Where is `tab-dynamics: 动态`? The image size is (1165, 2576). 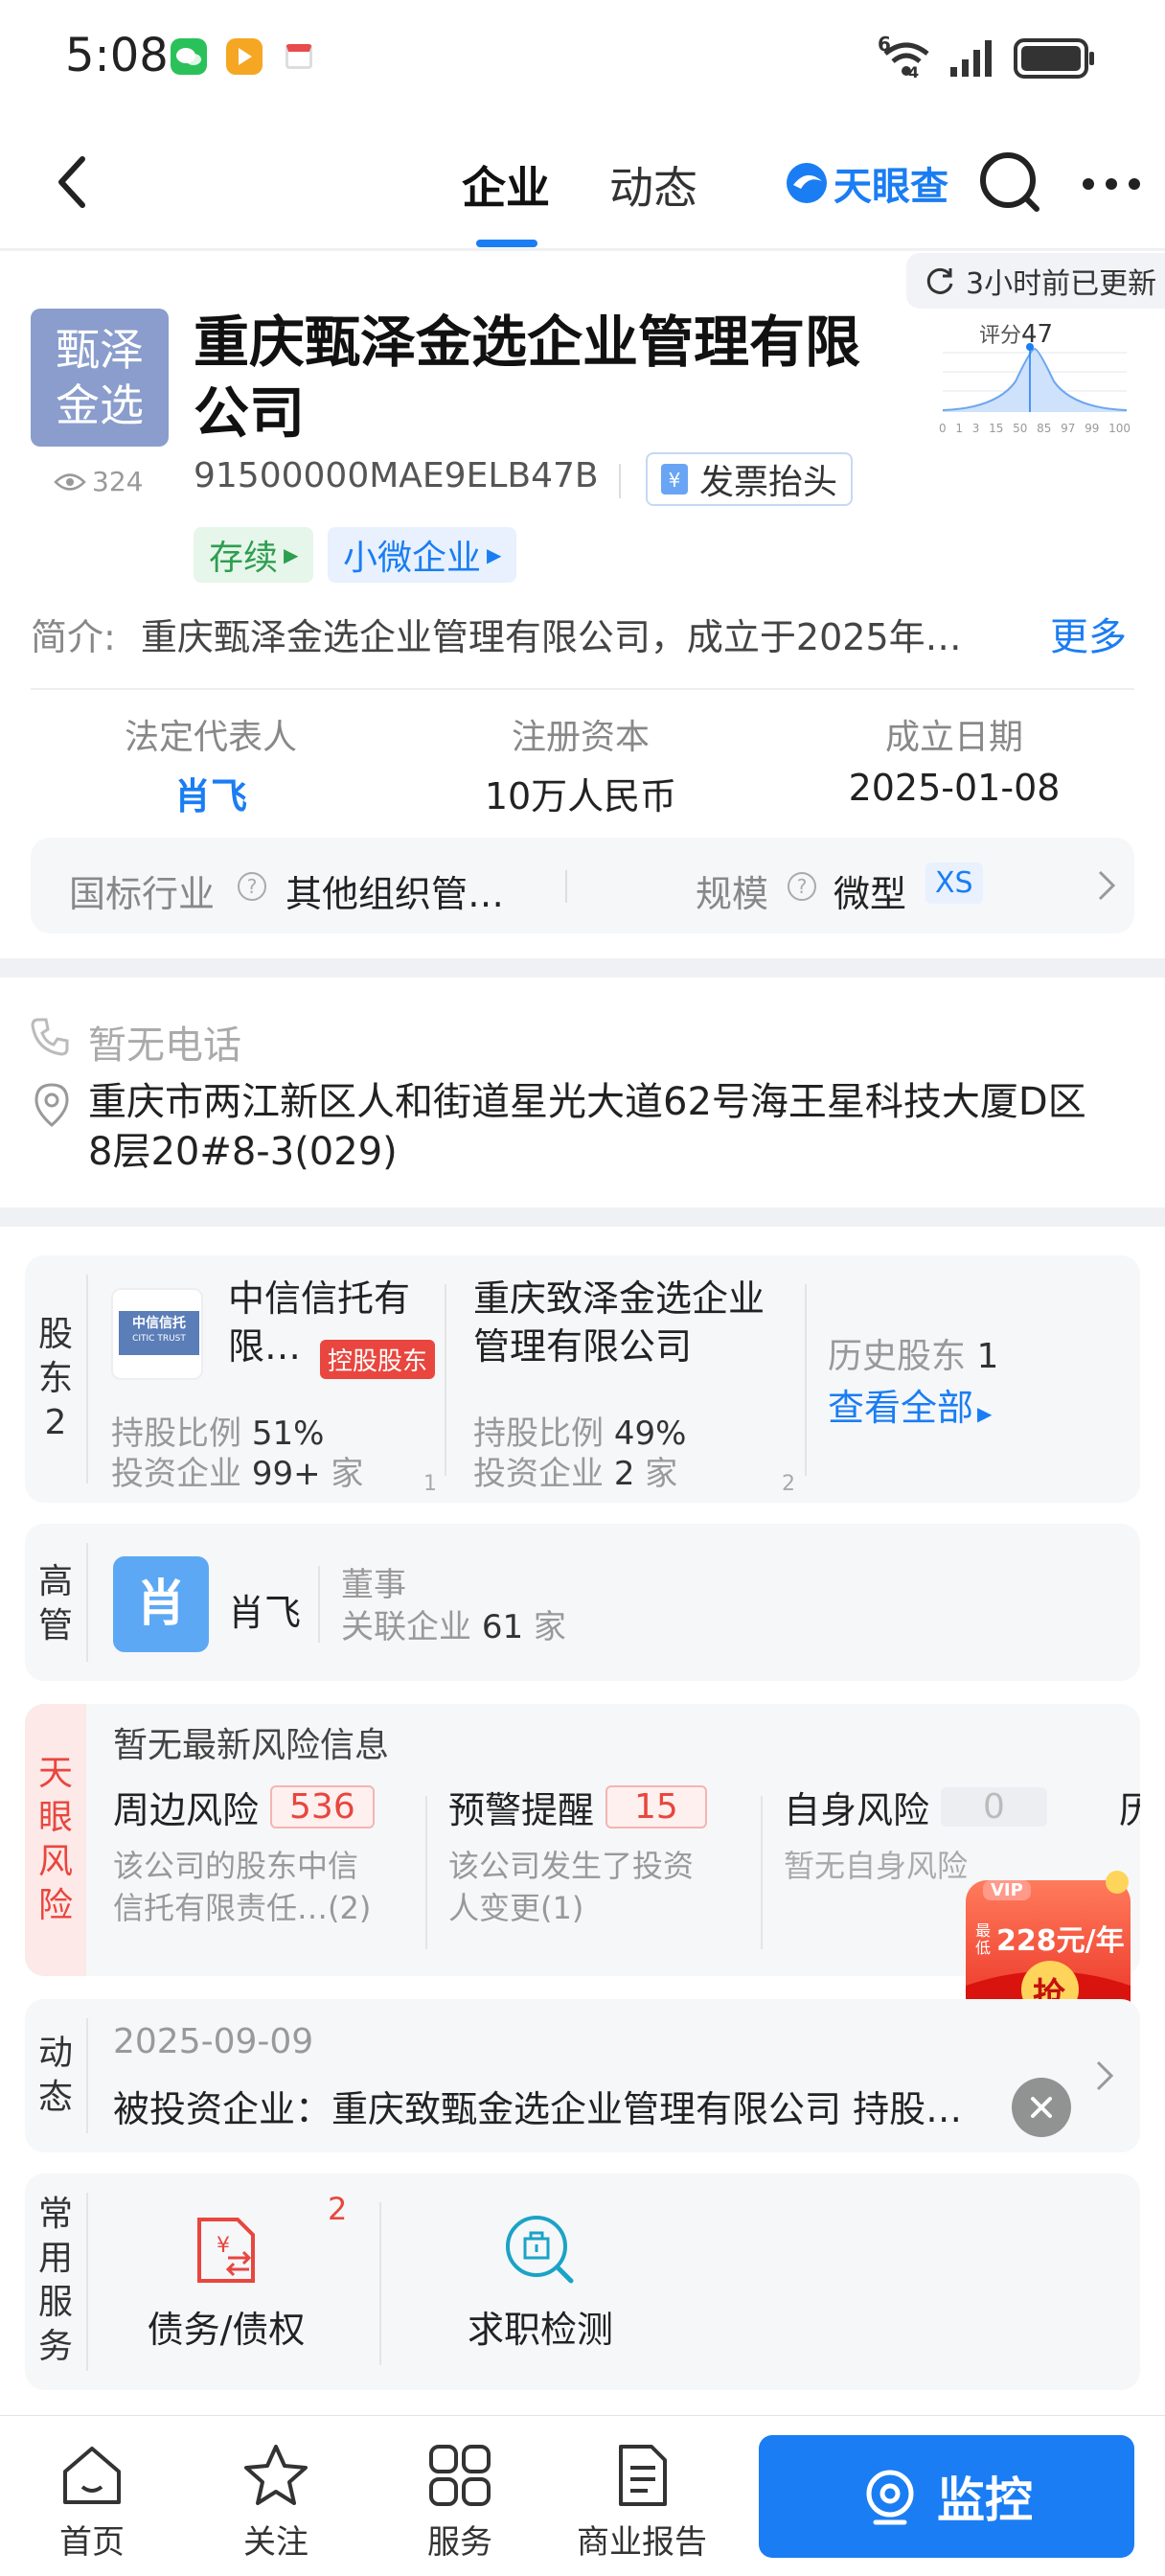
tab-dynamics: 动态 is located at coordinates (653, 185).